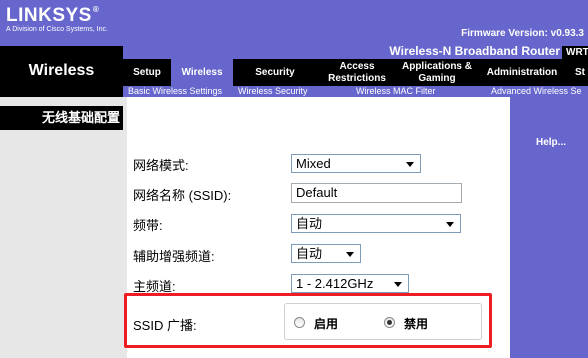  I want to click on ssid-label: 网络名称 (SSID):, so click(182, 195).